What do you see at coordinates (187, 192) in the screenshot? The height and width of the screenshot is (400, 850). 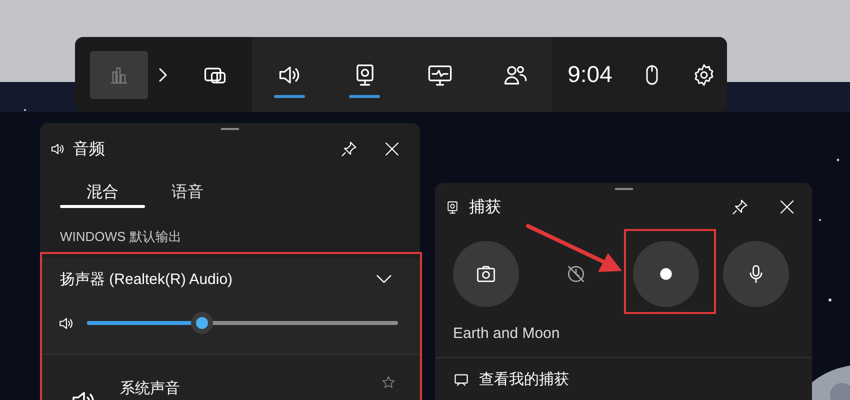 I see `tab: 语音` at bounding box center [187, 192].